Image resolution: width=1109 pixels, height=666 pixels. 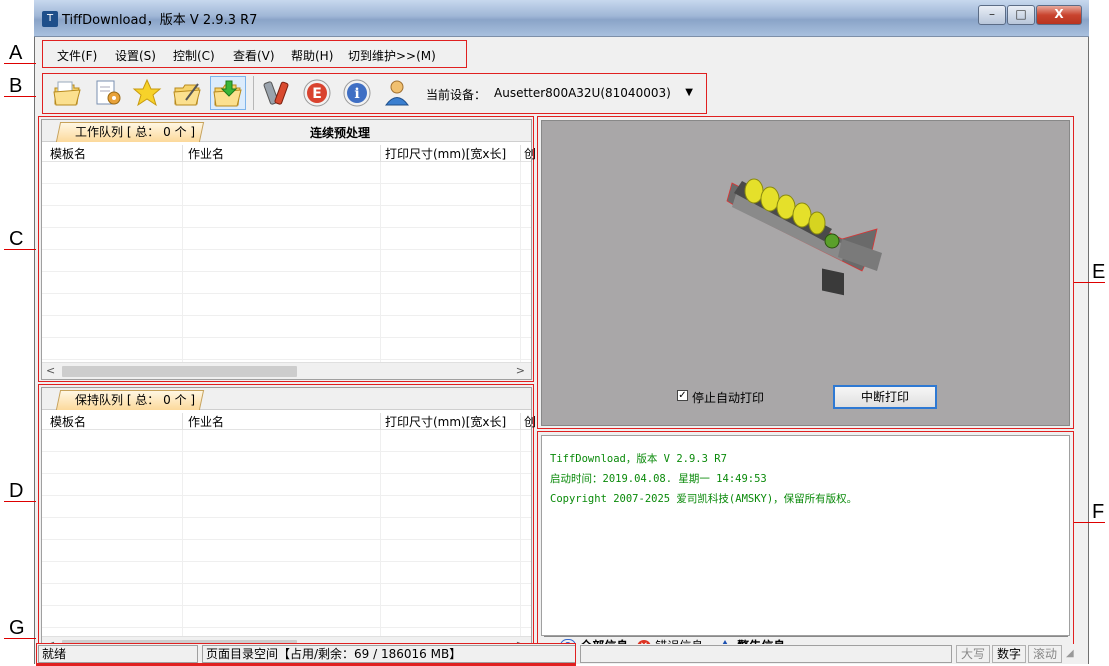 I want to click on tiff-app-icon: T, so click(x=50, y=19).